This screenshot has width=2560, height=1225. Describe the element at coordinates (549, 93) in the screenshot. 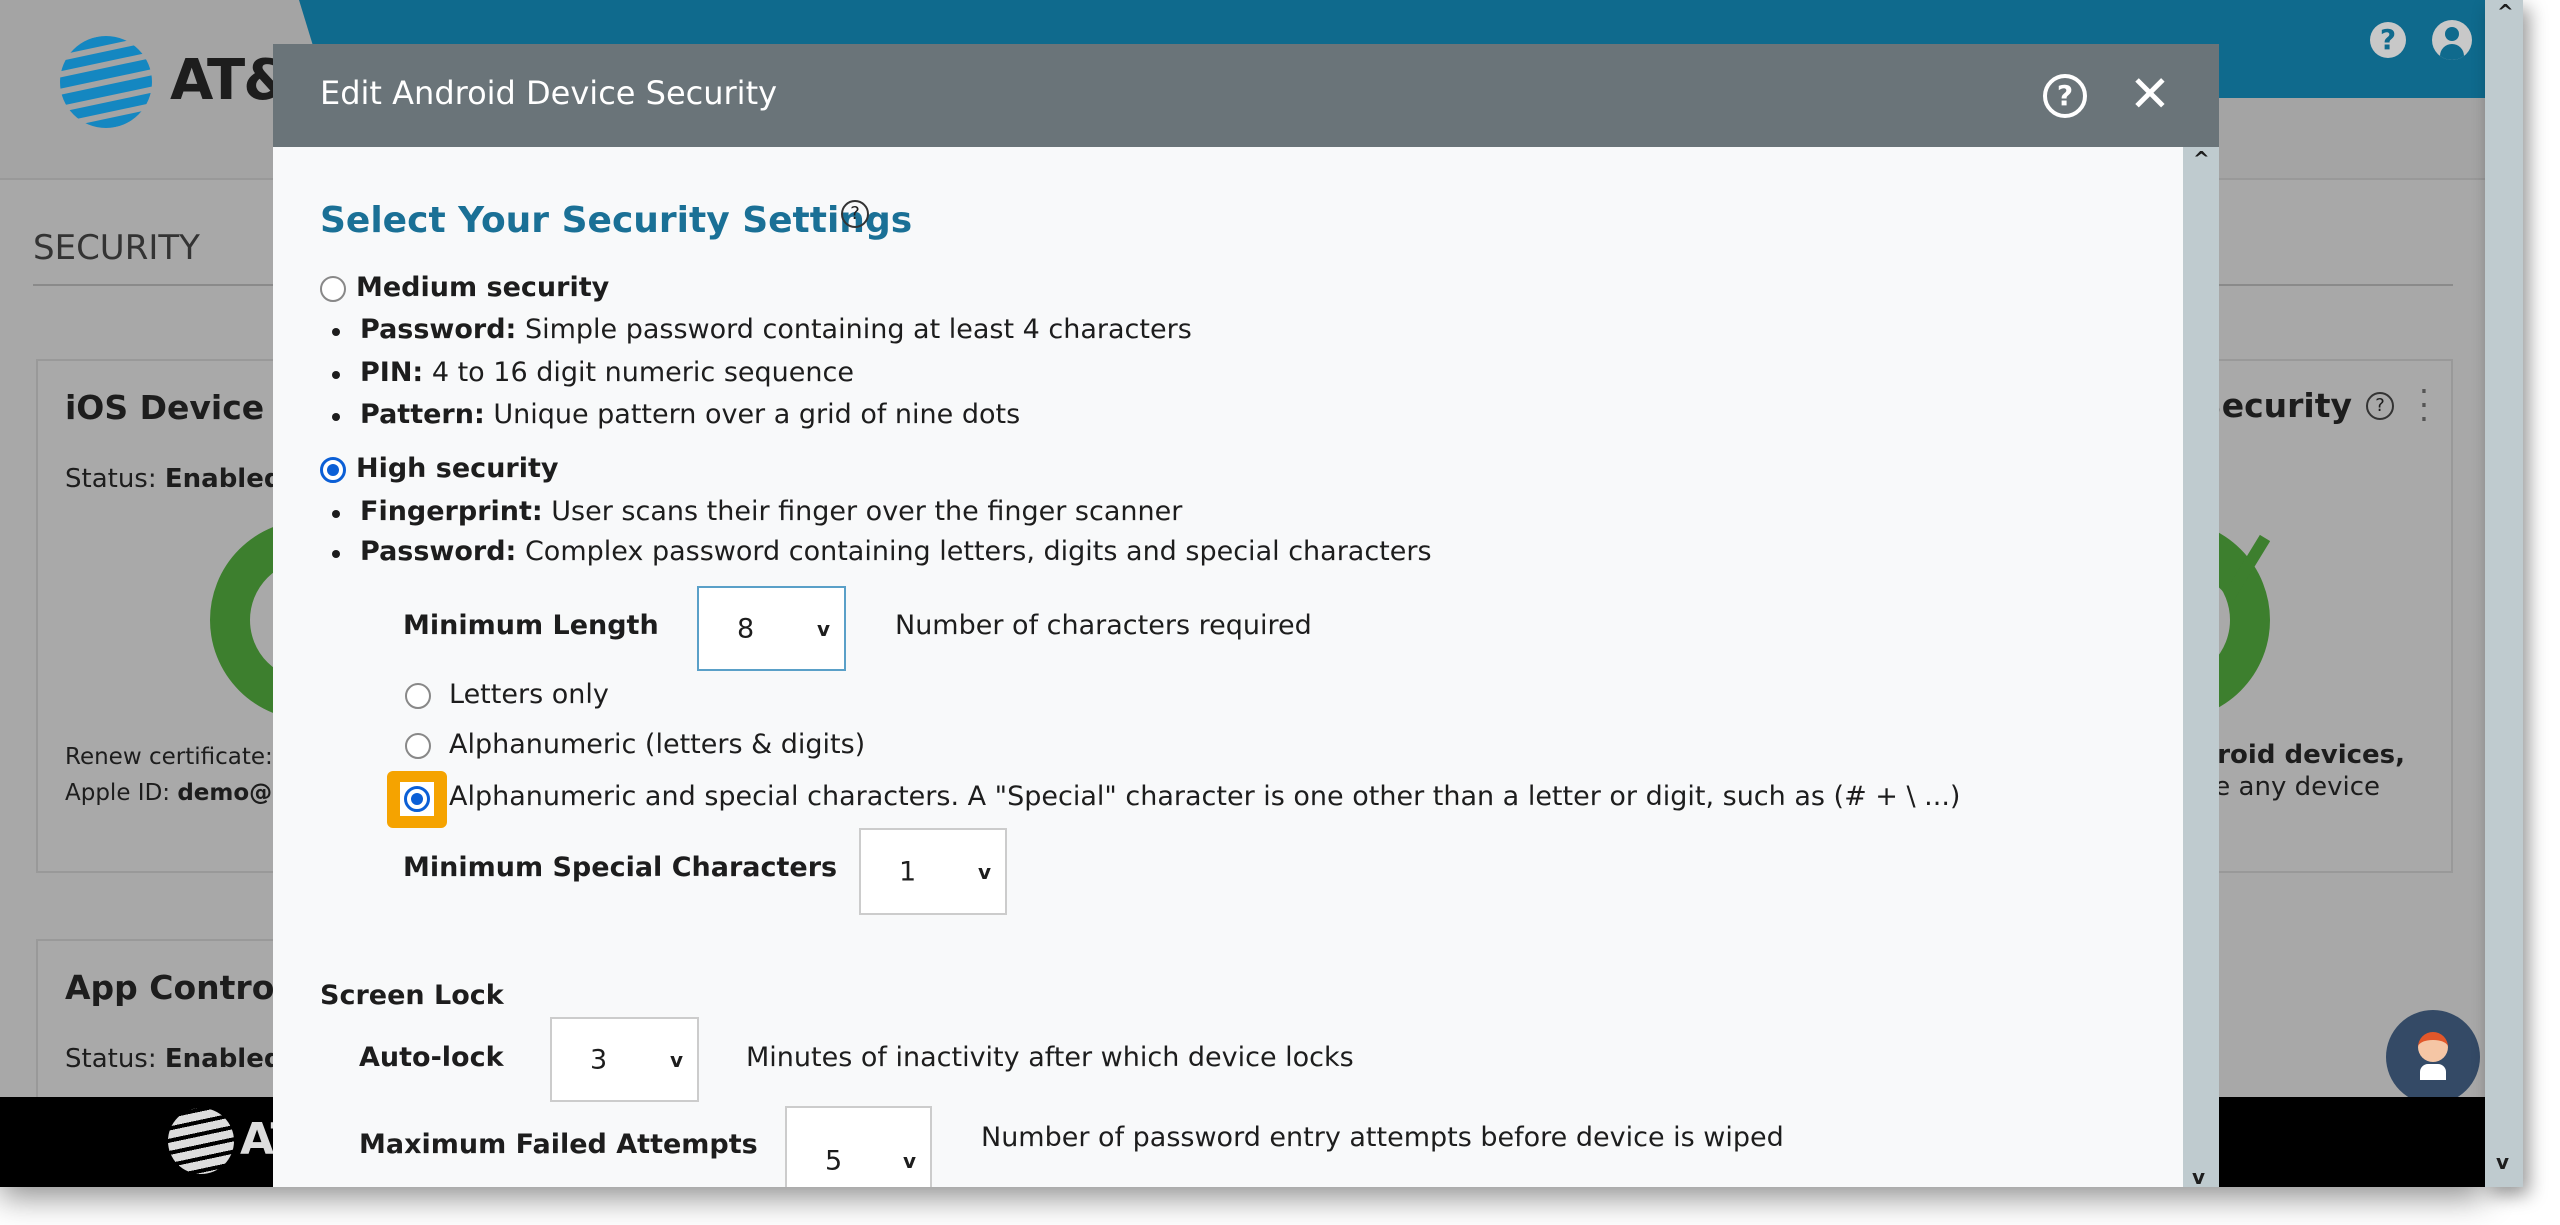

I see `dialog-title: Edit Android Device Security` at that location.